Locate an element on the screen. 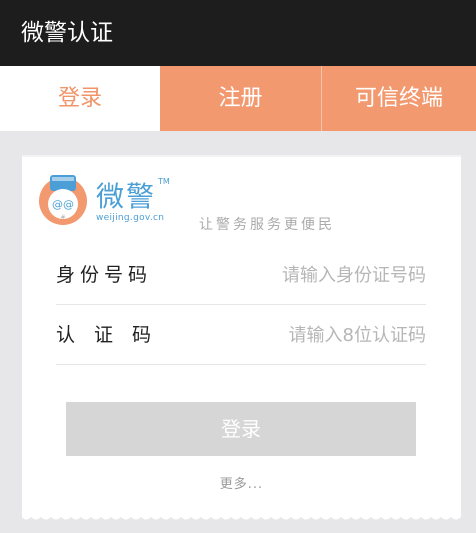 The image size is (476, 533). tab-login: 登录 is located at coordinates (80, 98).